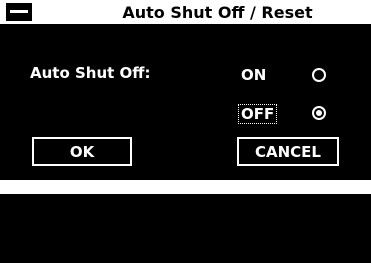 This screenshot has width=371, height=263. What do you see at coordinates (258, 114) in the screenshot?
I see `option-off-label: OFF` at bounding box center [258, 114].